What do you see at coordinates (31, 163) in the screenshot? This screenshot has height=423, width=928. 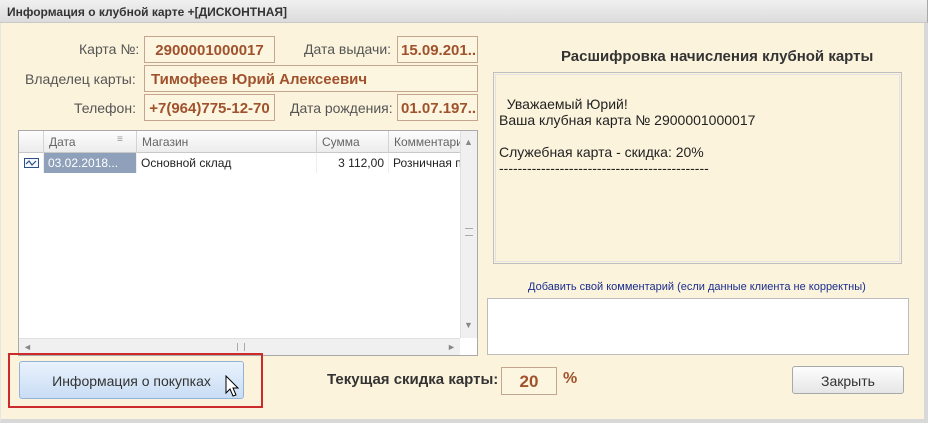 I see `row-type-icon` at bounding box center [31, 163].